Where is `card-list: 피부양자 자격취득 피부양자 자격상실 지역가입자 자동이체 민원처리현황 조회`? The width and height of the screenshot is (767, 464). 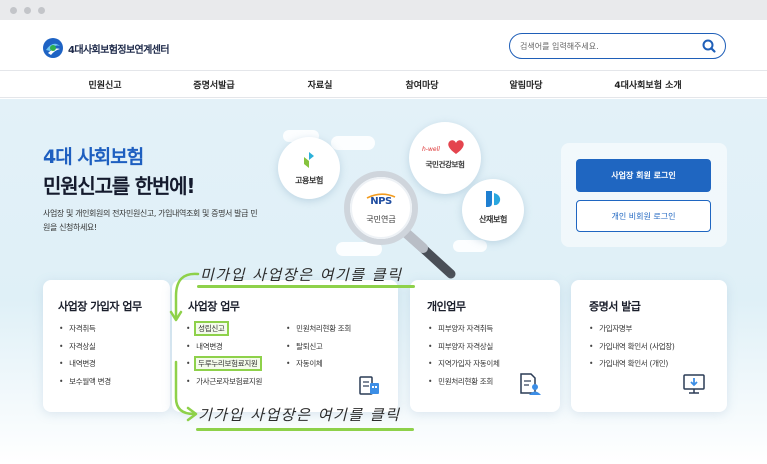
card-list: 피부양자 자격취득 피부양자 자격상실 지역가입자 자동이체 민원처리현황 조회 is located at coordinates (464, 355).